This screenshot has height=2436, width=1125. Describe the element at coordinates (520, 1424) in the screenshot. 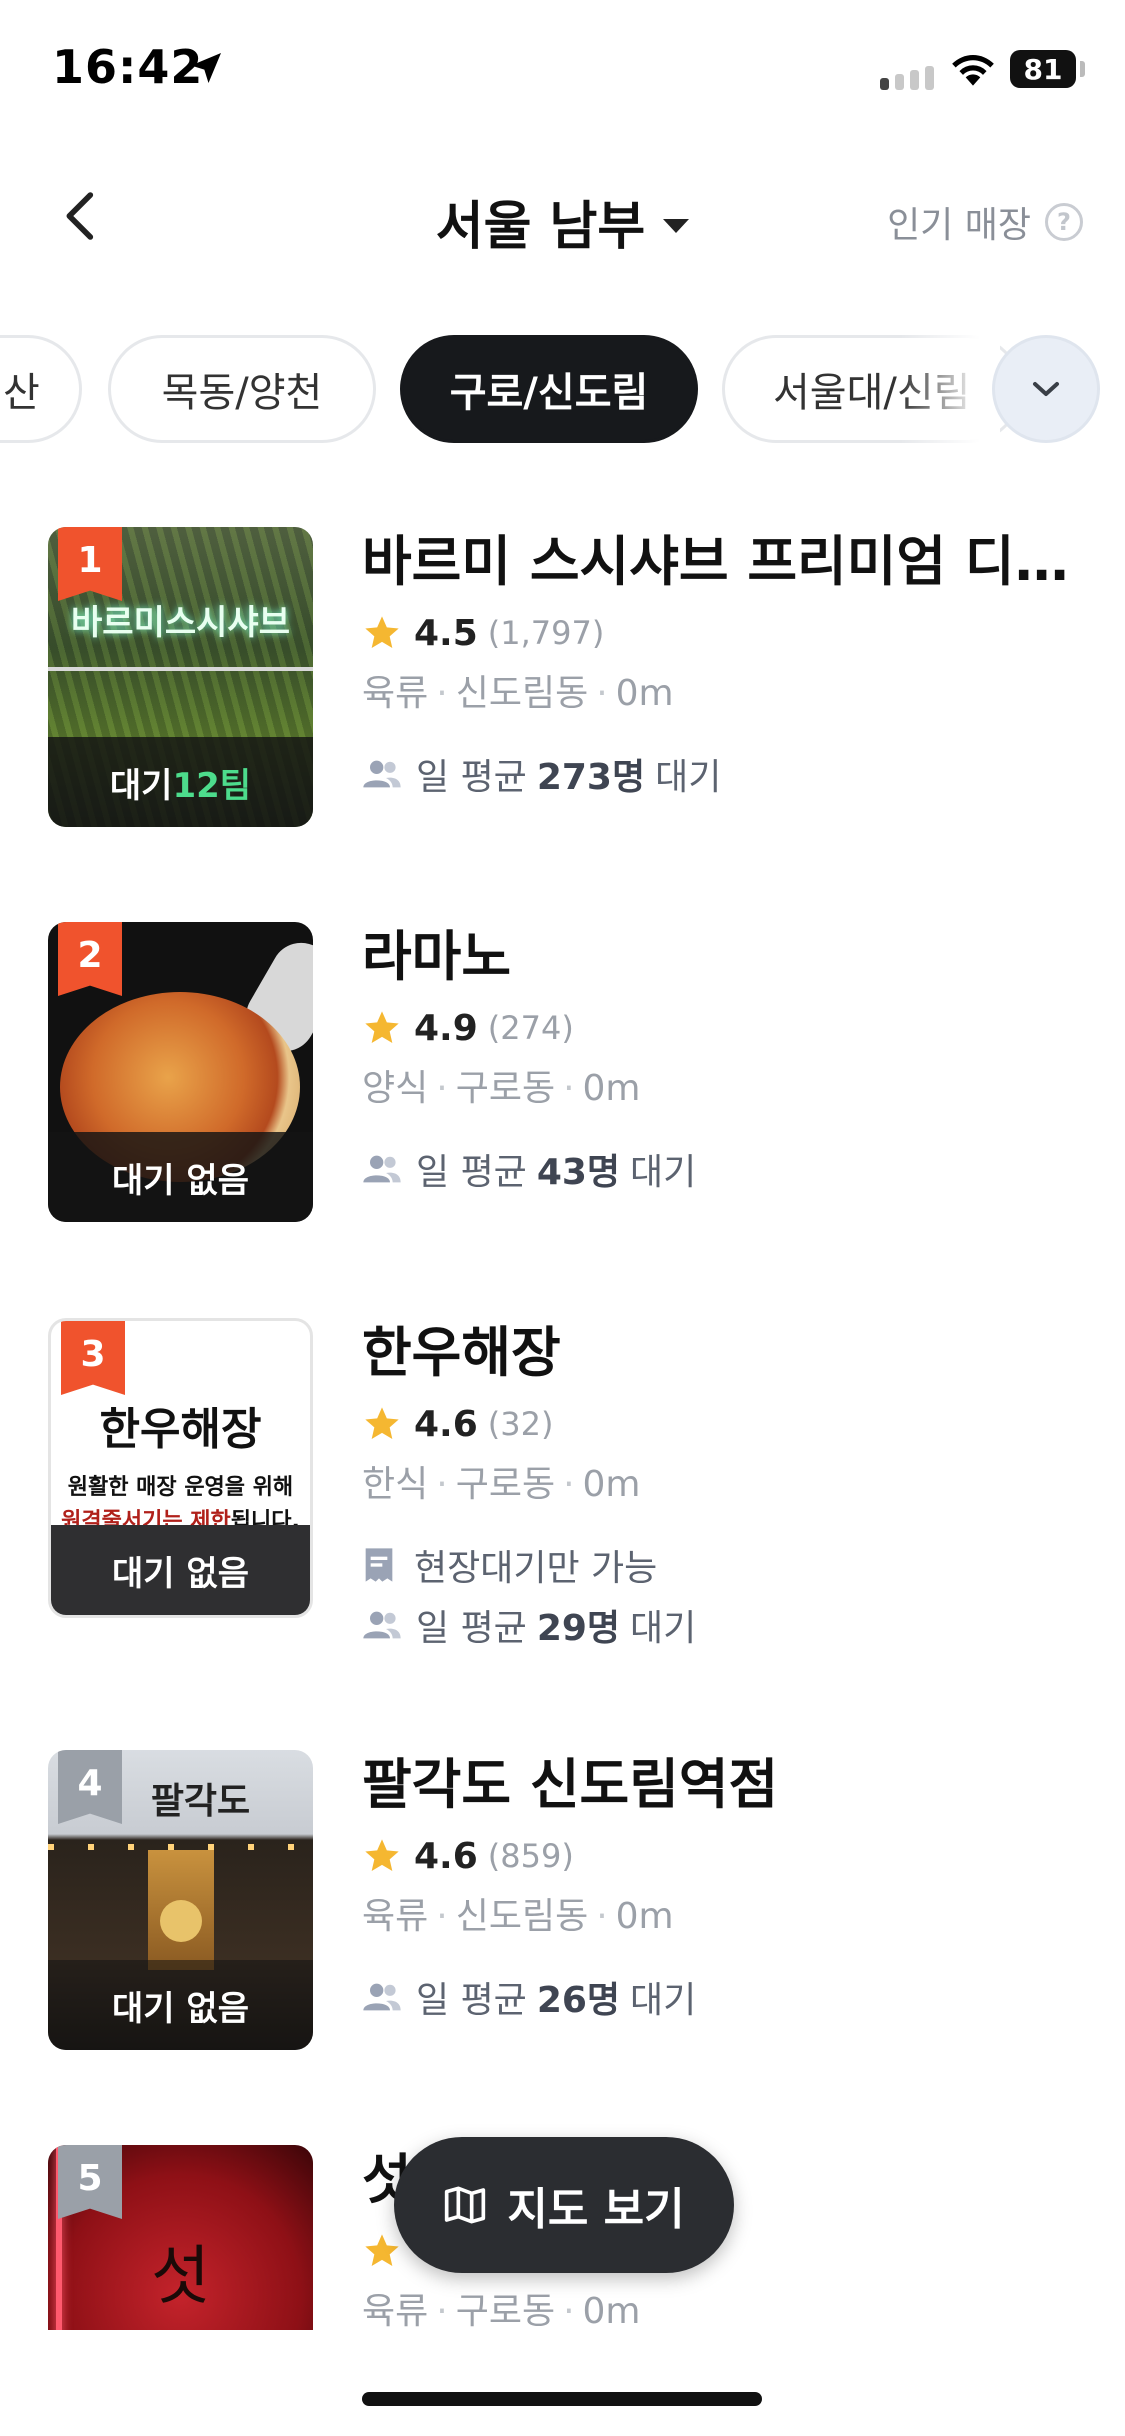

I see `review-count: (32)` at that location.